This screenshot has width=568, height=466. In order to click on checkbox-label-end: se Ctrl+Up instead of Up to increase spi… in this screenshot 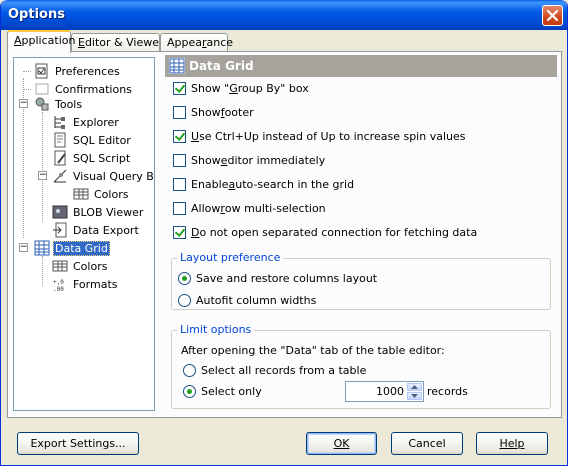, I will do `click(332, 136)`.